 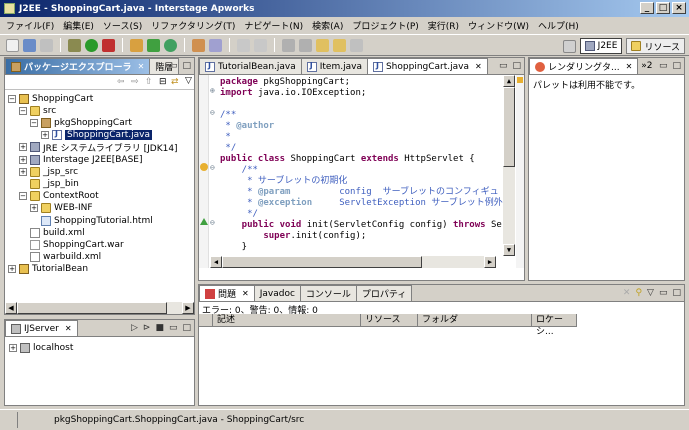 I want to click on external-tools-icon, so click(x=108, y=45).